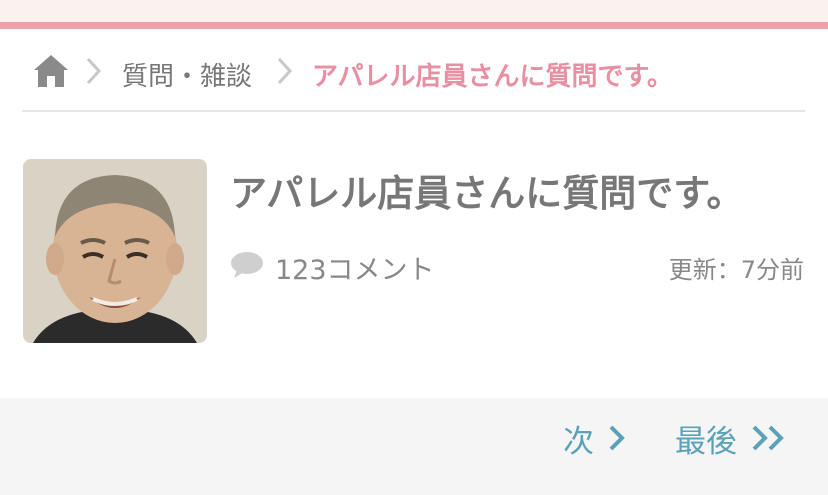 Image resolution: width=828 pixels, height=495 pixels. Describe the element at coordinates (187, 74) in the screenshot. I see `breadcrumb-category-link: 質問・雑談` at that location.